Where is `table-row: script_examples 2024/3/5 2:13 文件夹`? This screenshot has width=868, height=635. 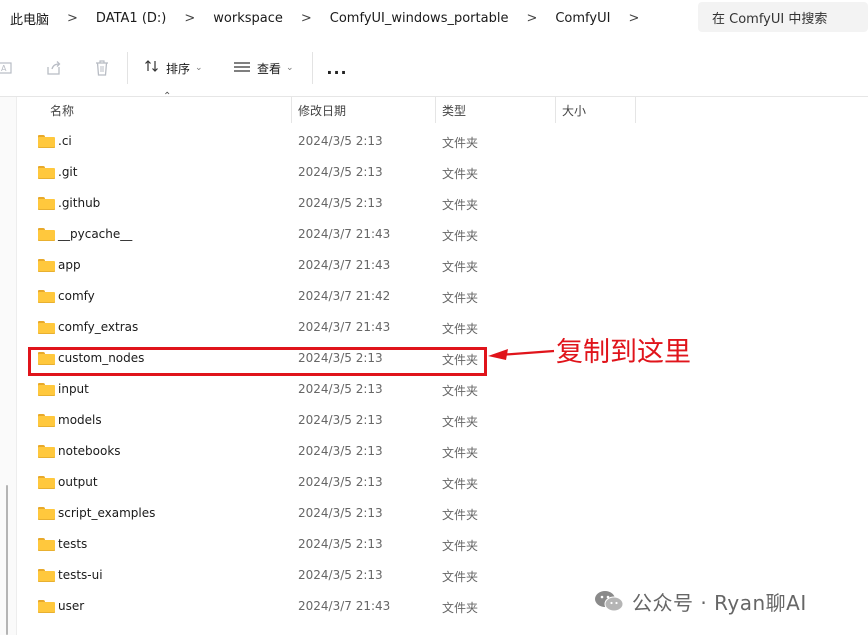 table-row: script_examples 2024/3/5 2:13 文件夹 is located at coordinates (327, 513).